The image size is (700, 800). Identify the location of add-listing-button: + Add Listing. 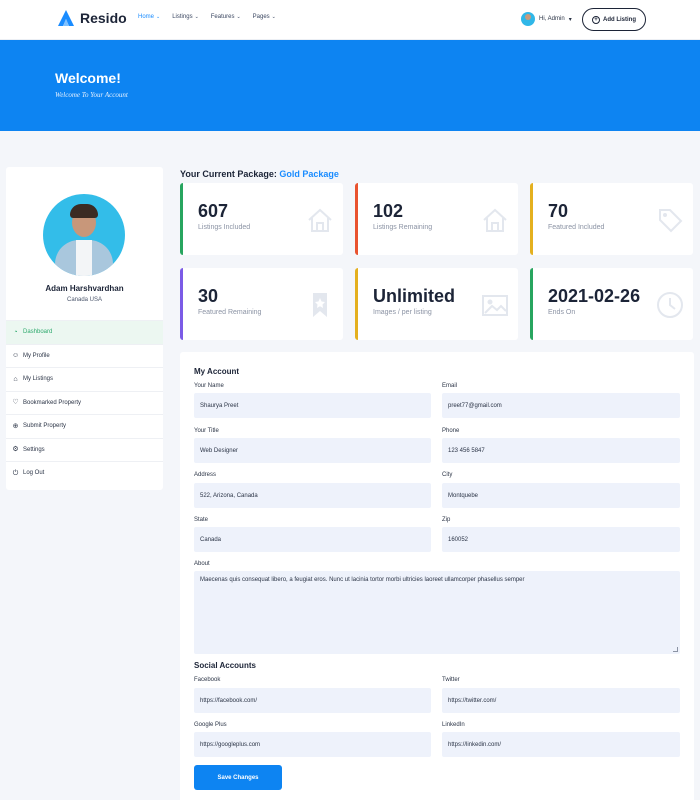
(614, 19).